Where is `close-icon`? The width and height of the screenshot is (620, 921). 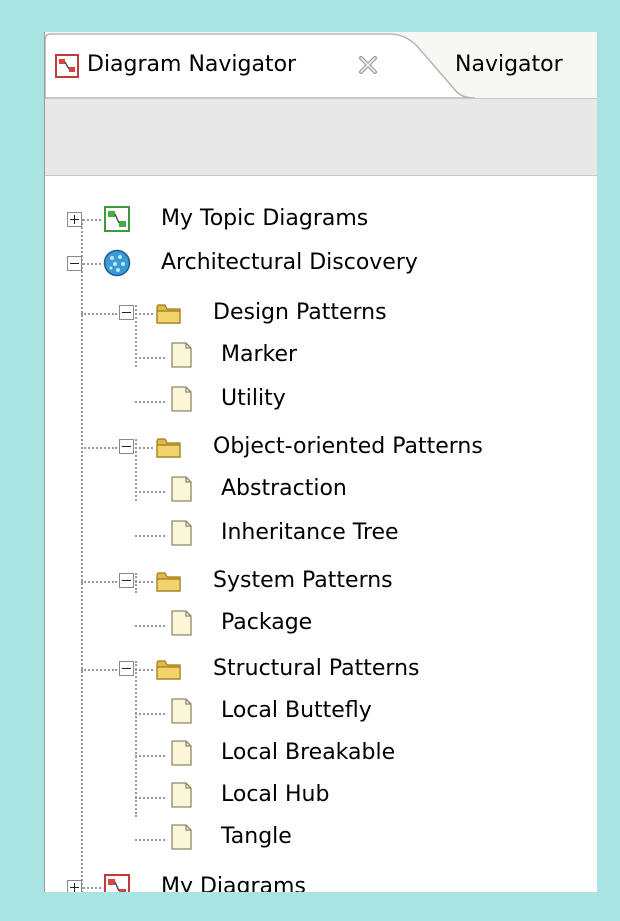
close-icon is located at coordinates (368, 65).